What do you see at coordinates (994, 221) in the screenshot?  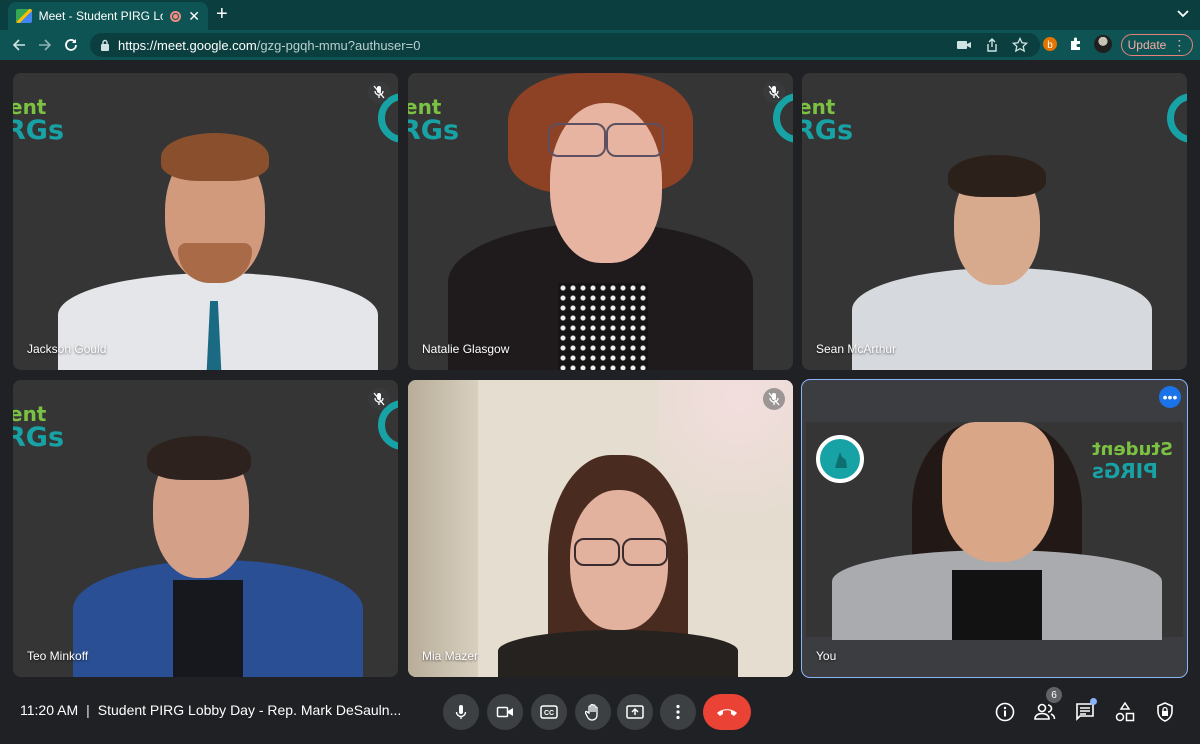 I see `participant-tile: ent RGs Sean McArthur` at bounding box center [994, 221].